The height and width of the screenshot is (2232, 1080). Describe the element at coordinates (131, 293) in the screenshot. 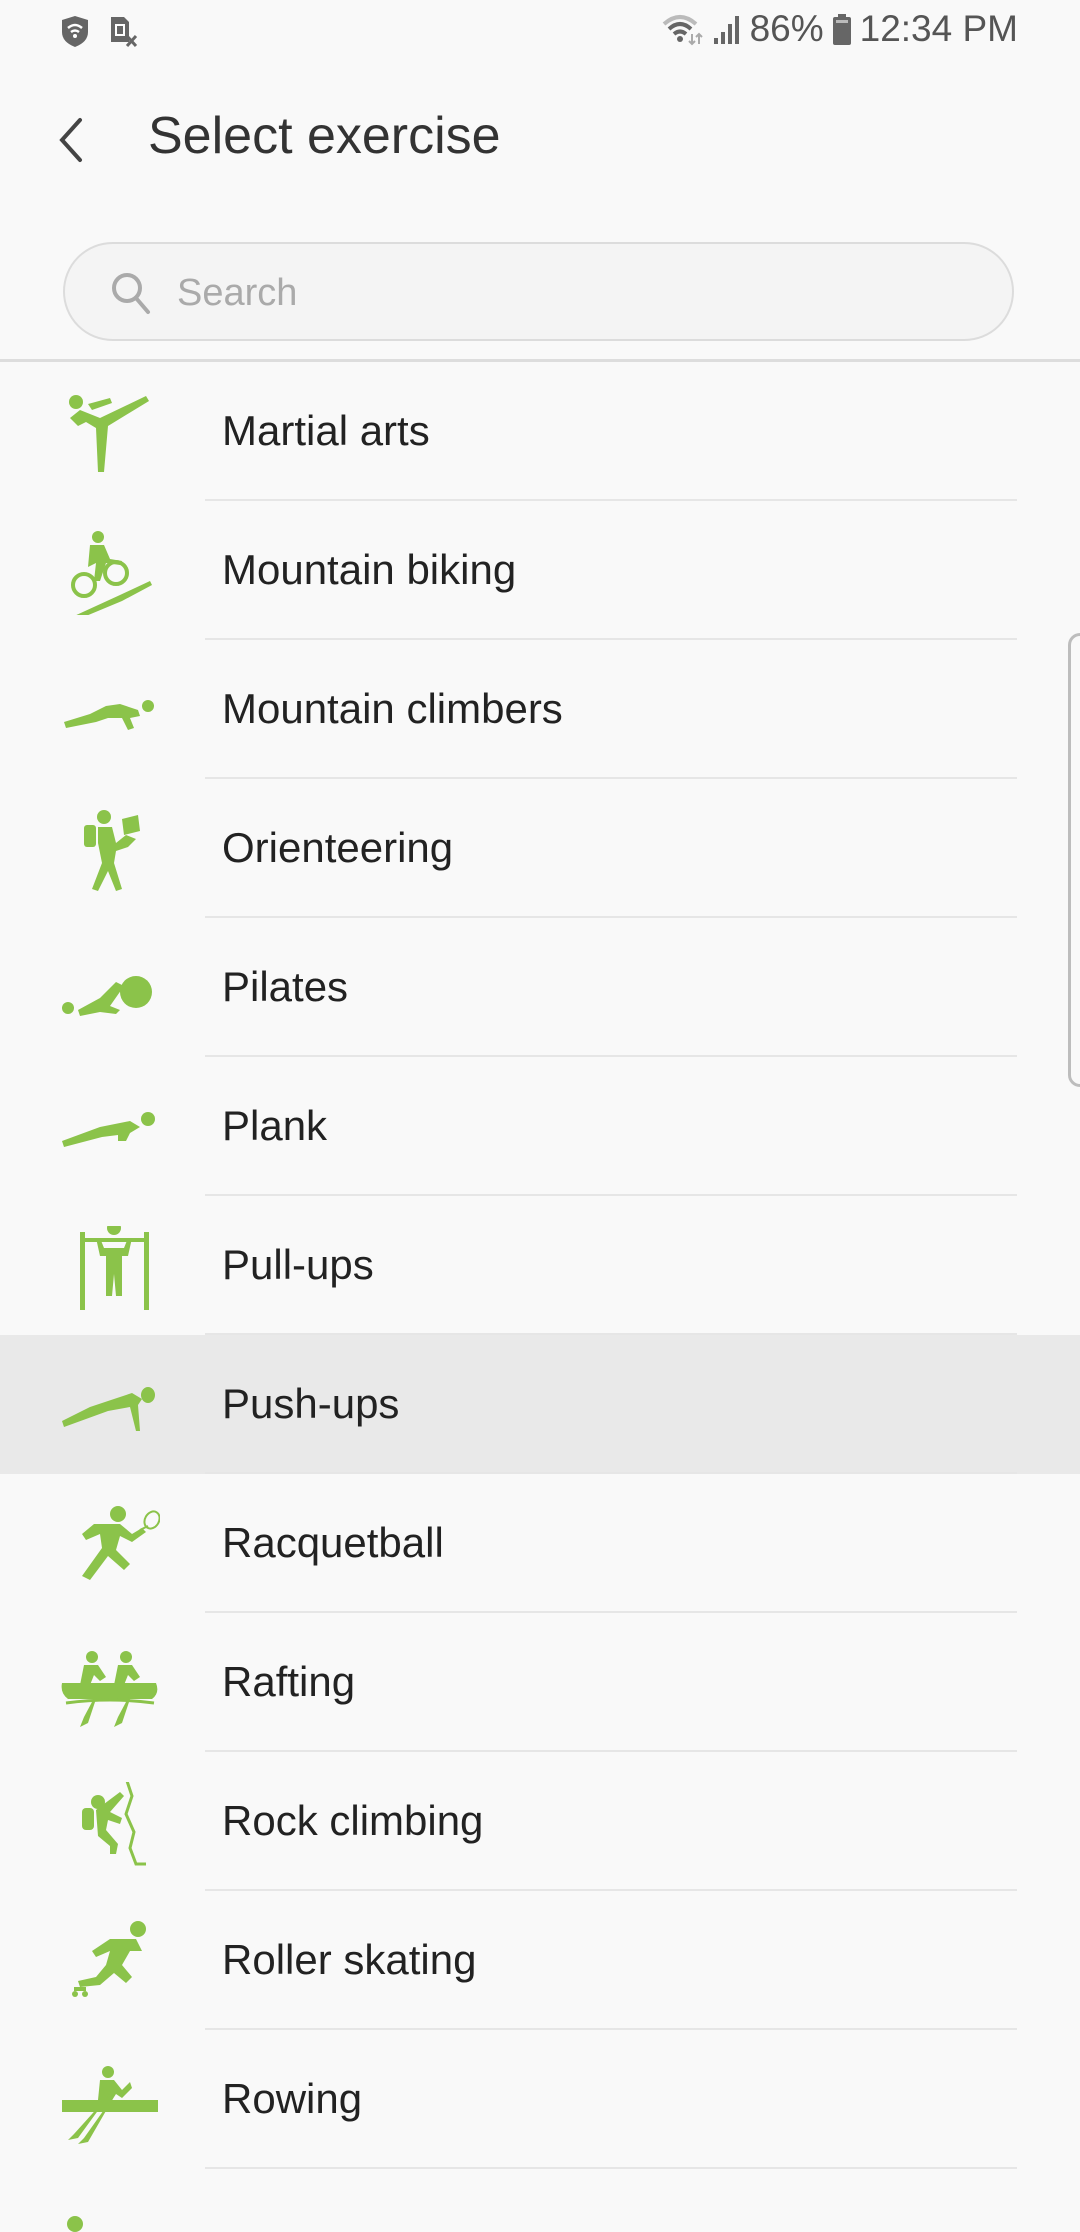

I see `search-icon` at that location.